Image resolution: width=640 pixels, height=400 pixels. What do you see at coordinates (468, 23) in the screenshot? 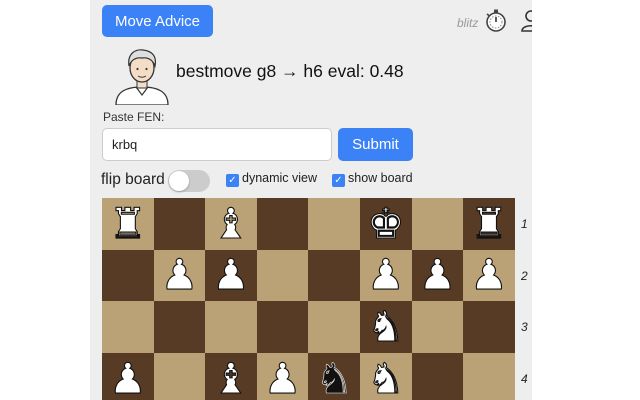
I see `mode-label: blitz` at bounding box center [468, 23].